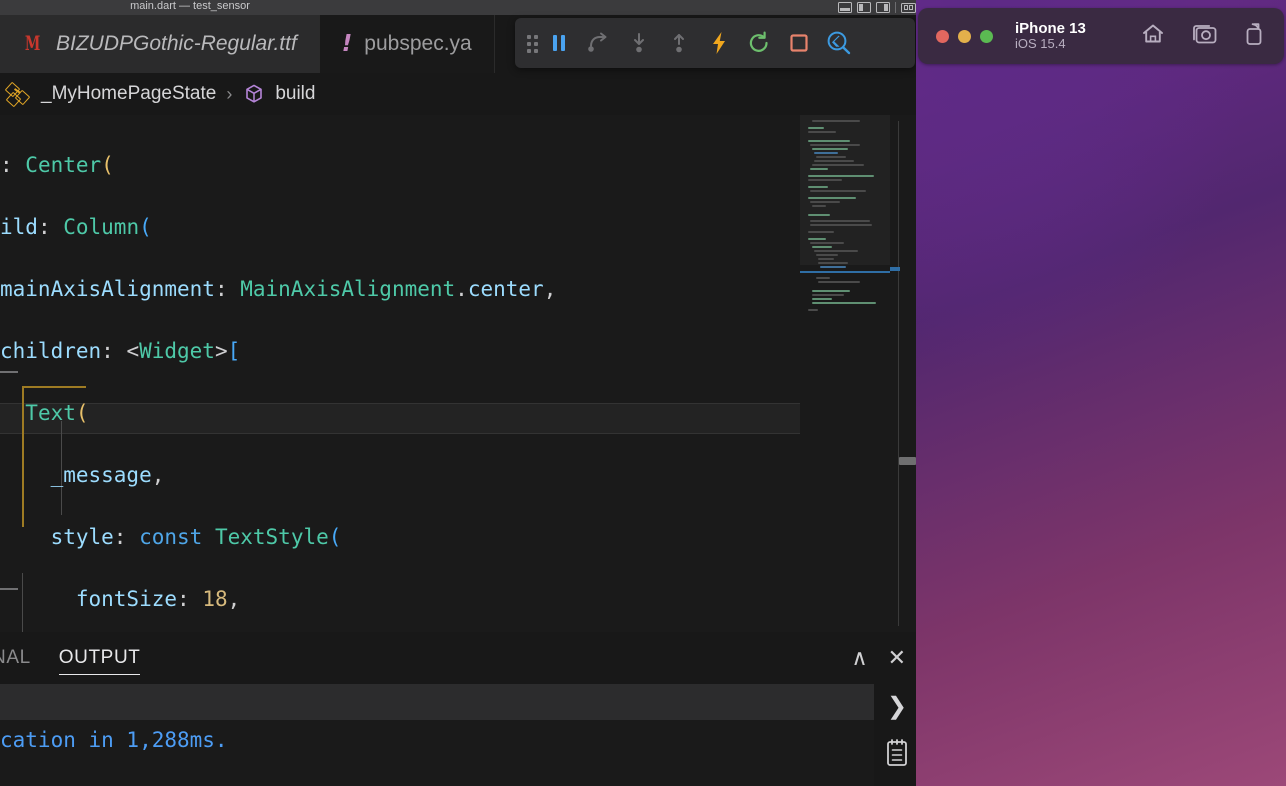 The image size is (1286, 786). Describe the element at coordinates (986, 36) in the screenshot. I see `zoom-window-button` at that location.